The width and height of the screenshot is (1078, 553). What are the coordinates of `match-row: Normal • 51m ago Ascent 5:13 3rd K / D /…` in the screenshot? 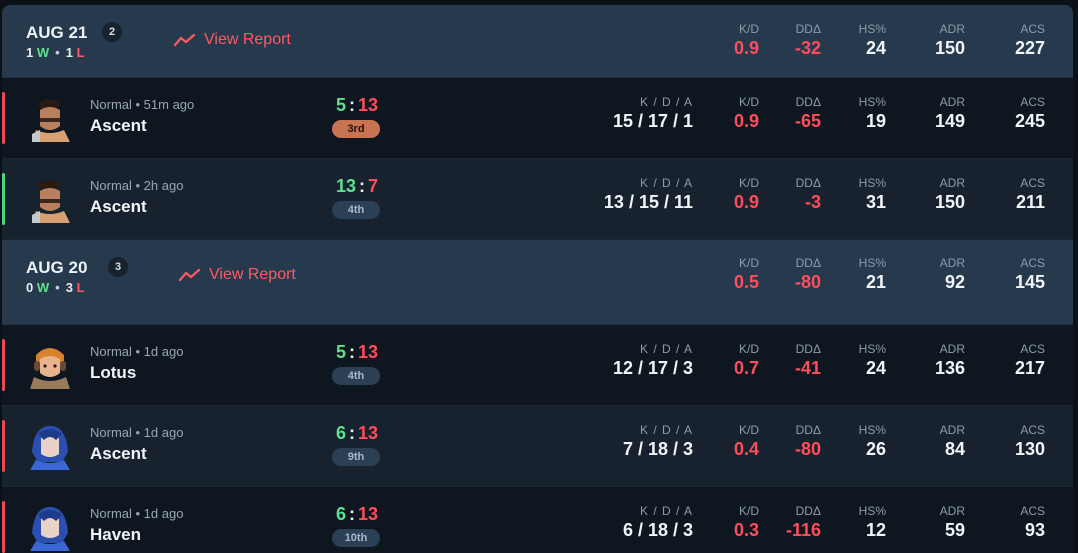 It's located at (537, 118).